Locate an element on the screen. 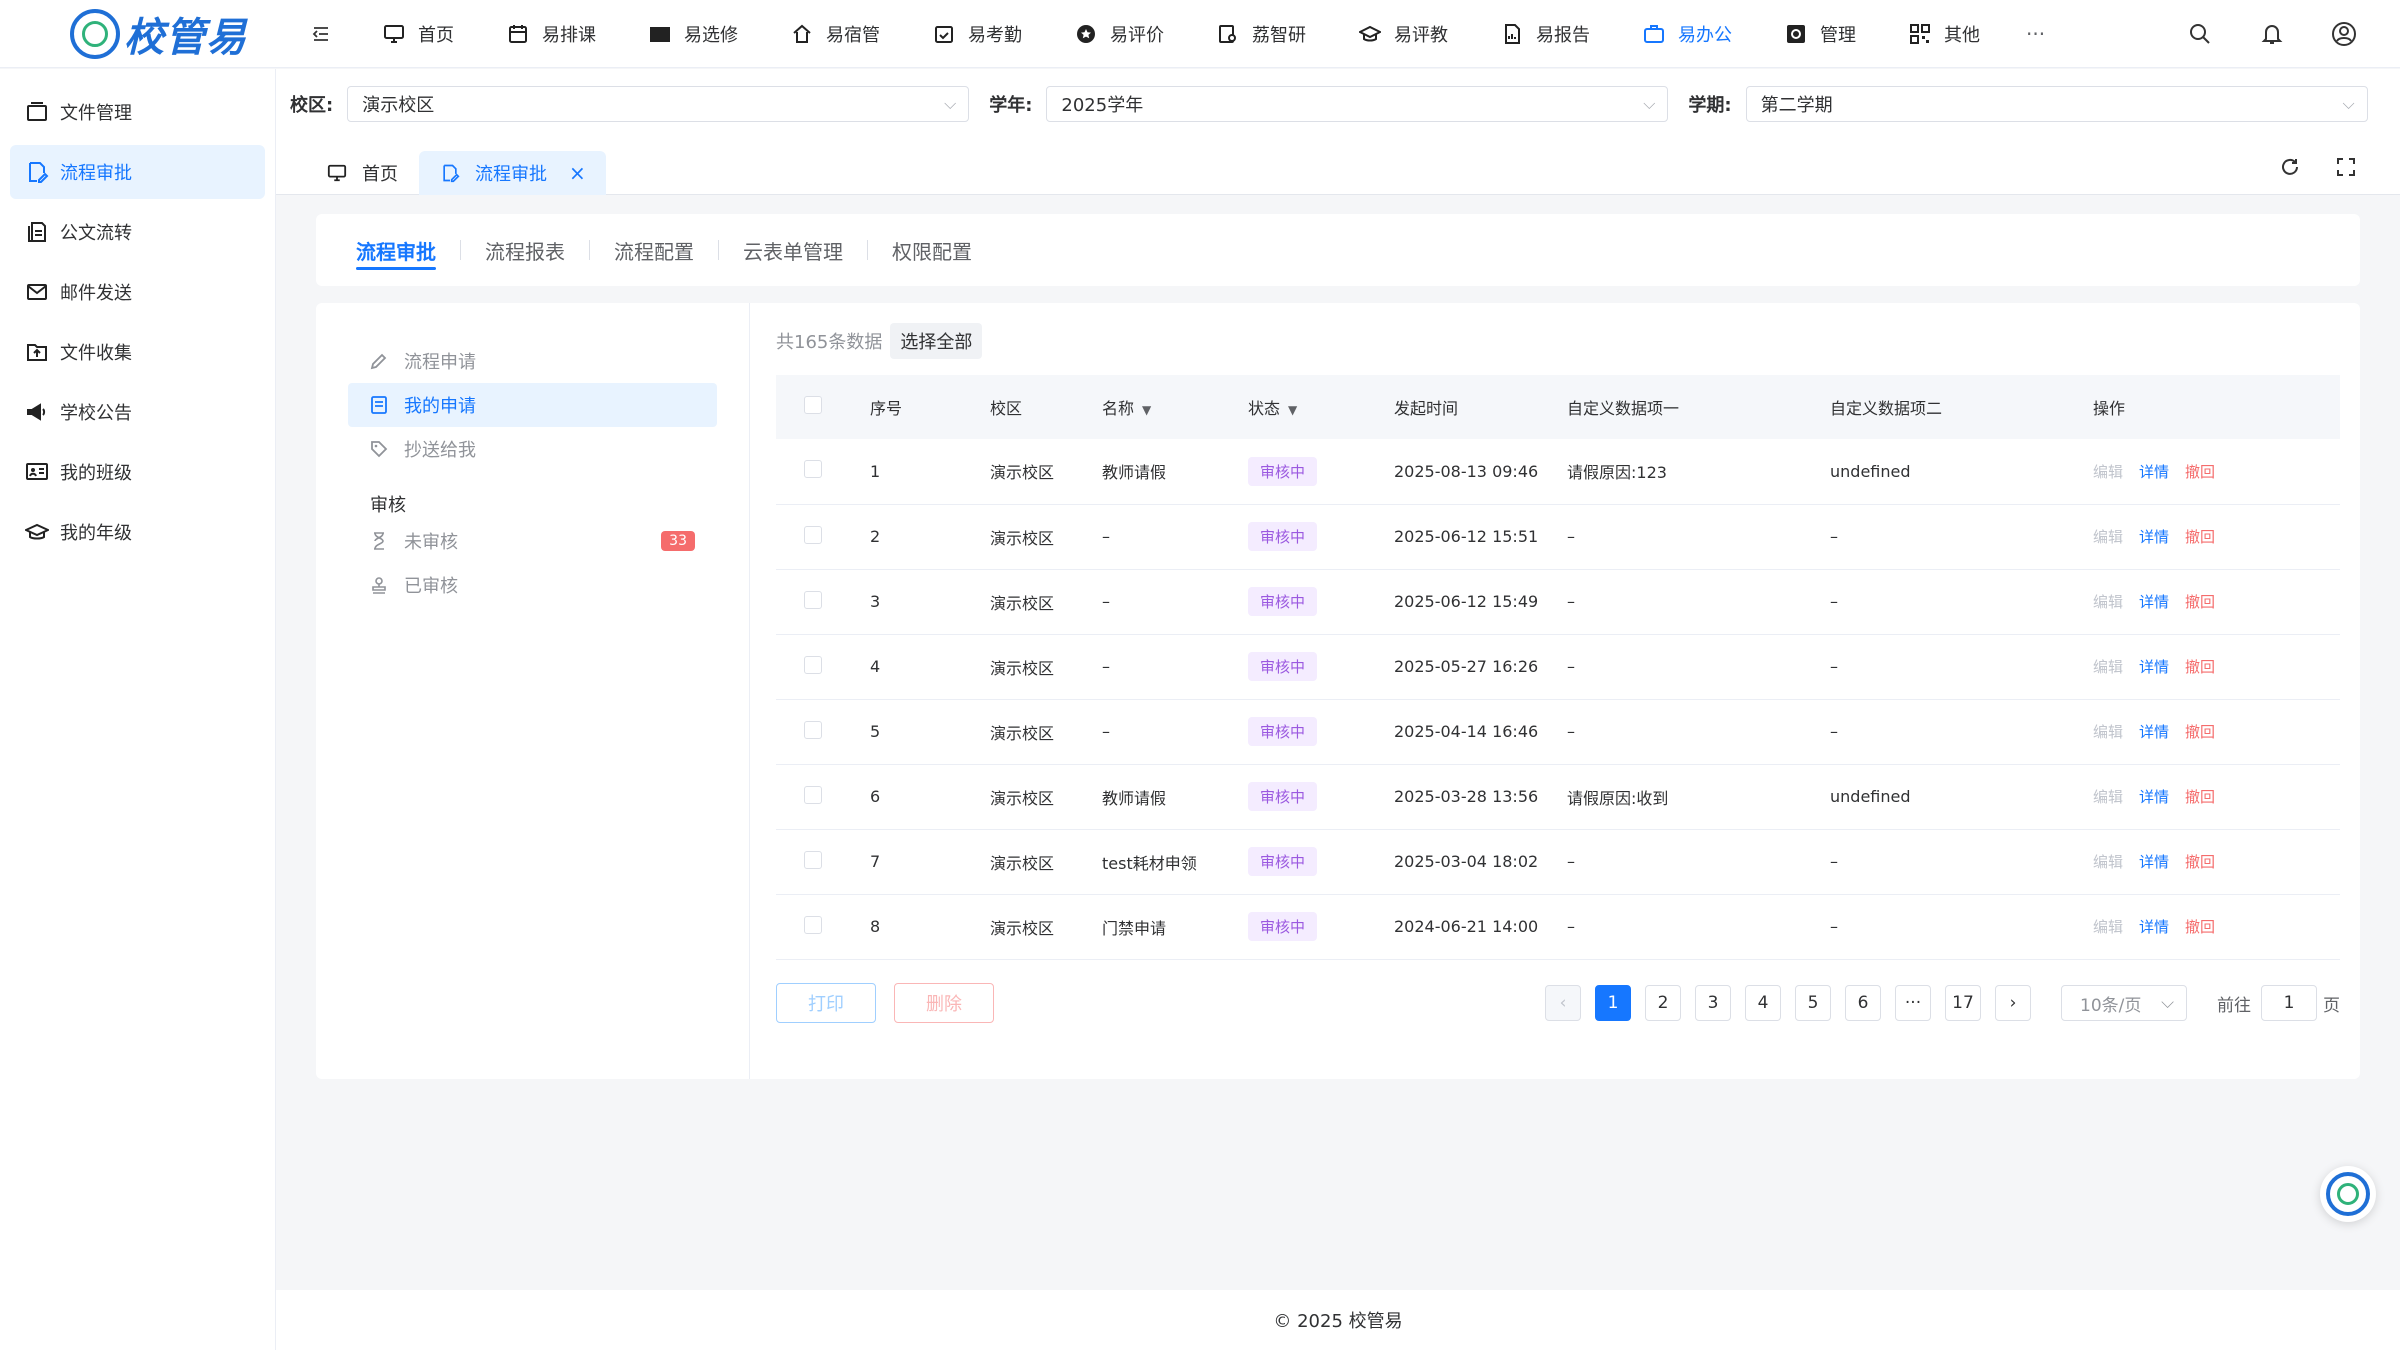  sidebar-item-notice: 学校公告 is located at coordinates (137, 412).